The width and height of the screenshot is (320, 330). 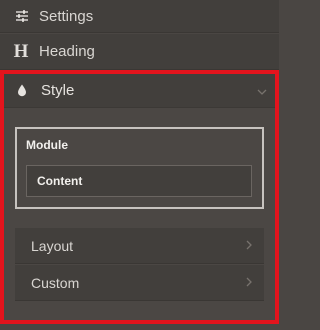 What do you see at coordinates (66, 16) in the screenshot?
I see `section-settings-label: Settings` at bounding box center [66, 16].